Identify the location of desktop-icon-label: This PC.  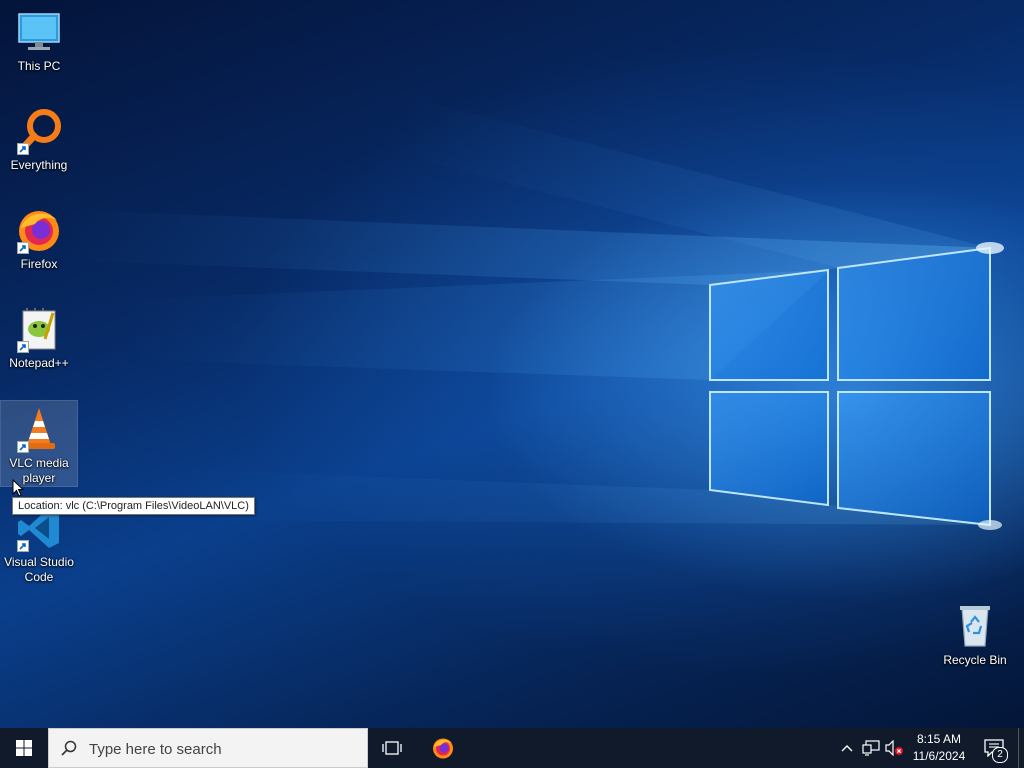
(39, 66).